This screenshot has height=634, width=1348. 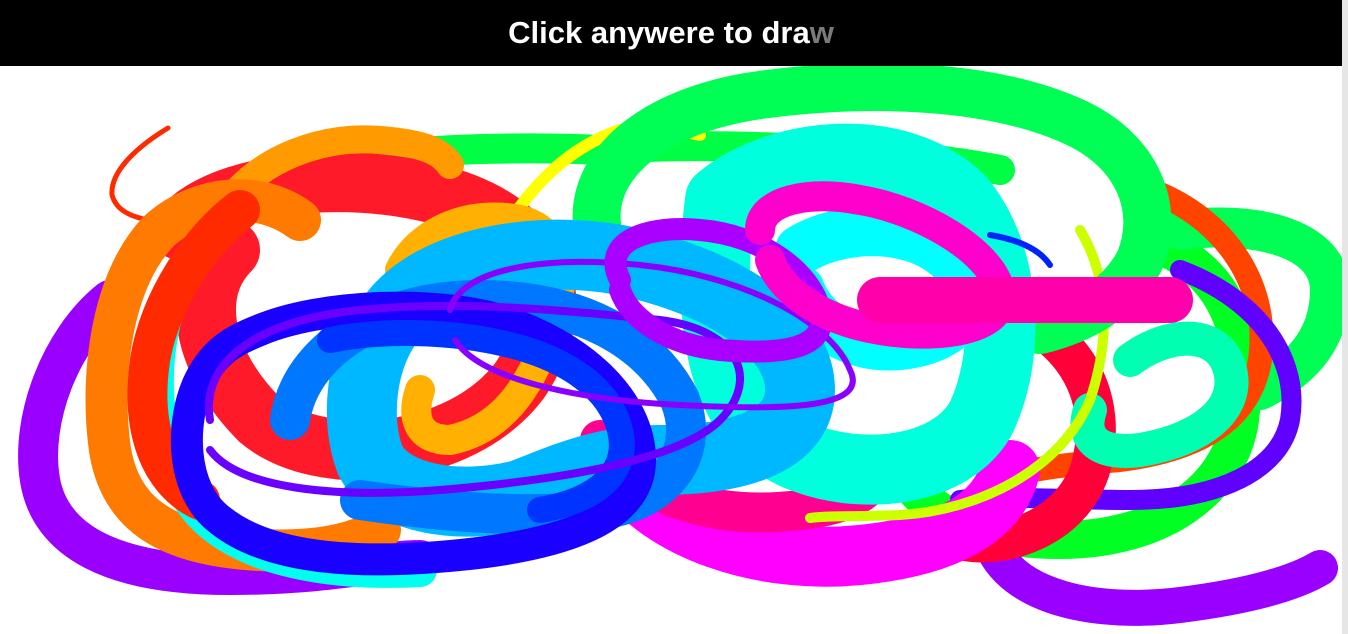 I want to click on vertical-scrollbar, so click(x=1345, y=317).